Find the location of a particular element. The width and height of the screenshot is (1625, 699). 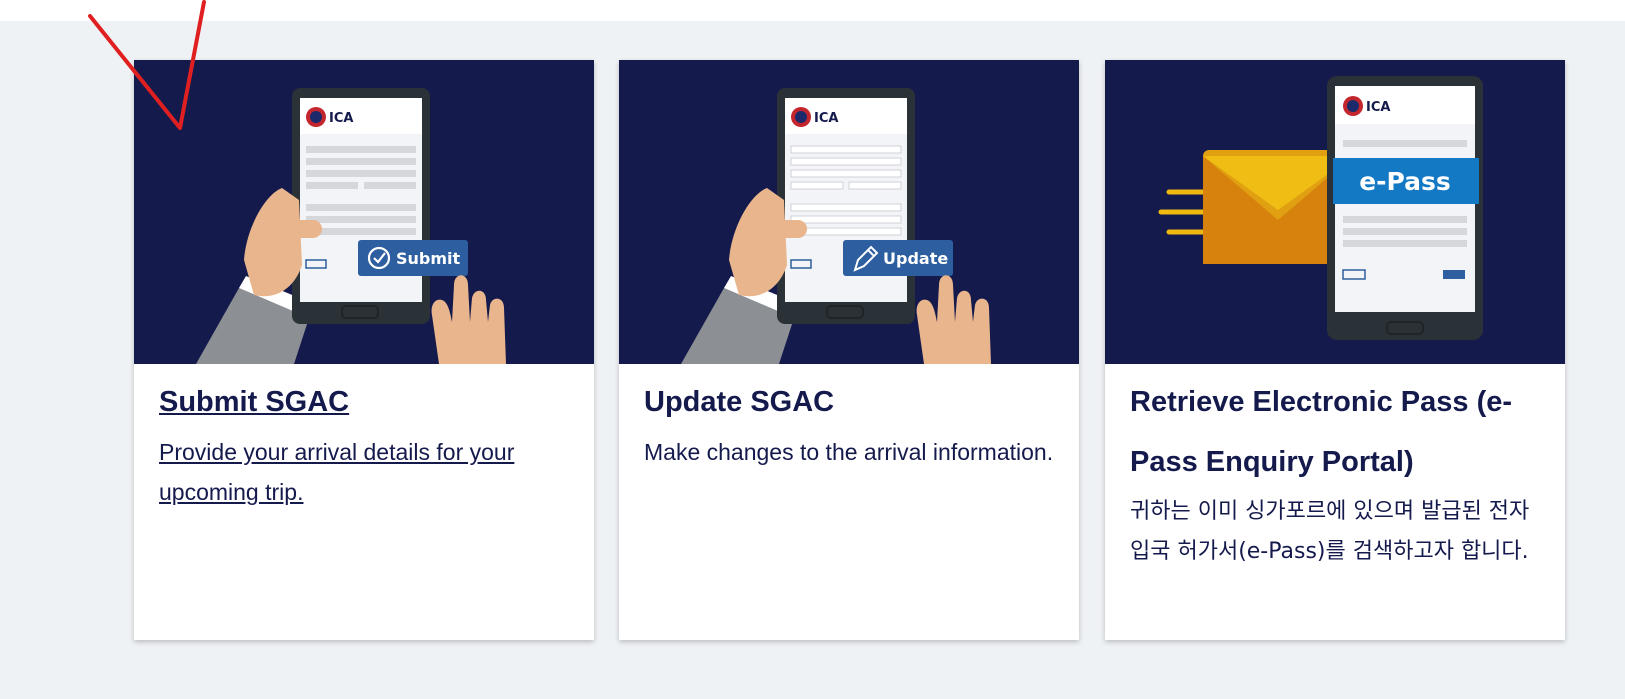

epass-illustration: ICA e-Pass is located at coordinates (1335, 212).